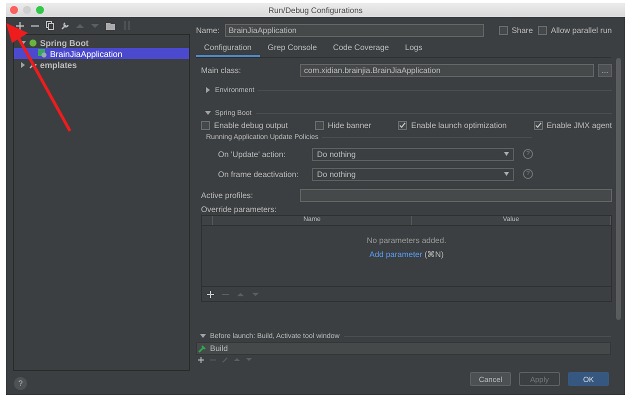 This screenshot has height=401, width=631. Describe the element at coordinates (447, 70) in the screenshot. I see `main-class-field: com.xidian.brainjia.BrainJiaApplication` at that location.